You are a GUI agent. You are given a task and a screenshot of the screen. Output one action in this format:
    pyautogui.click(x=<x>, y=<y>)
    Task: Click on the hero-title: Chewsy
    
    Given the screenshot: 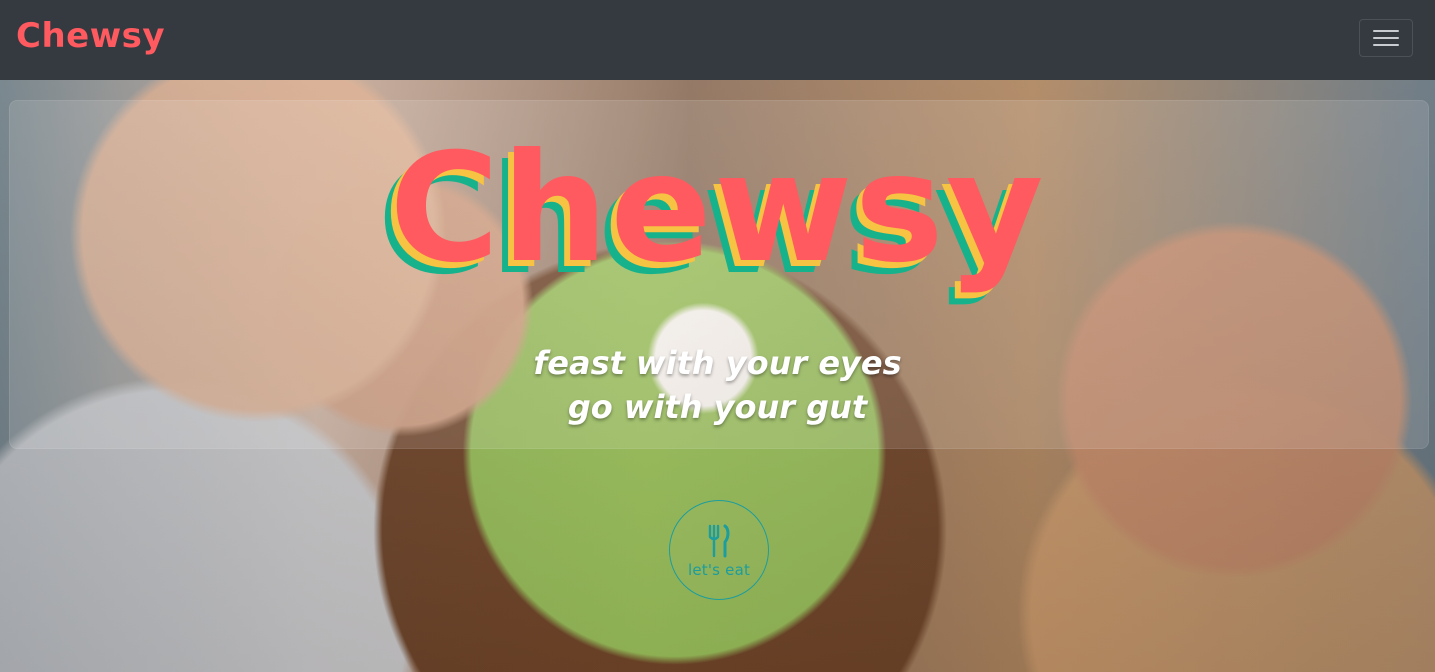 What is the action you would take?
    pyautogui.click(x=717, y=209)
    